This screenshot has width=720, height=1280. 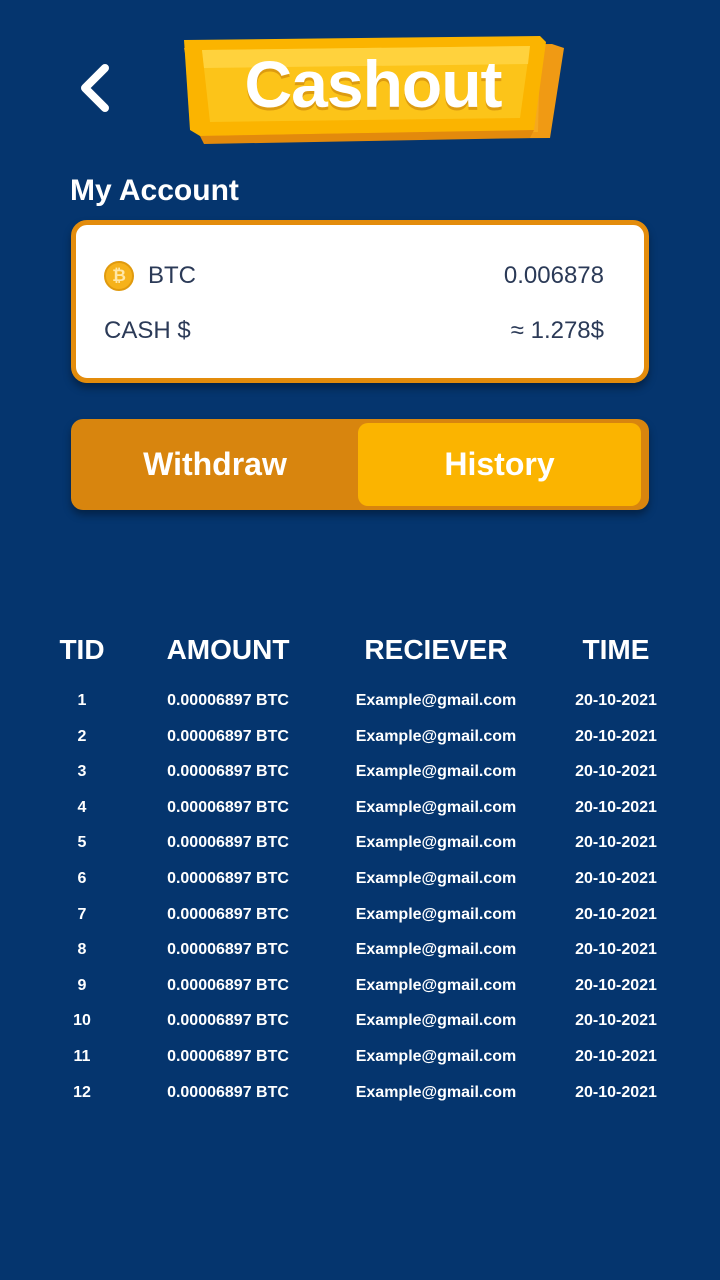 I want to click on title-banner: Cashout, so click(x=373, y=89).